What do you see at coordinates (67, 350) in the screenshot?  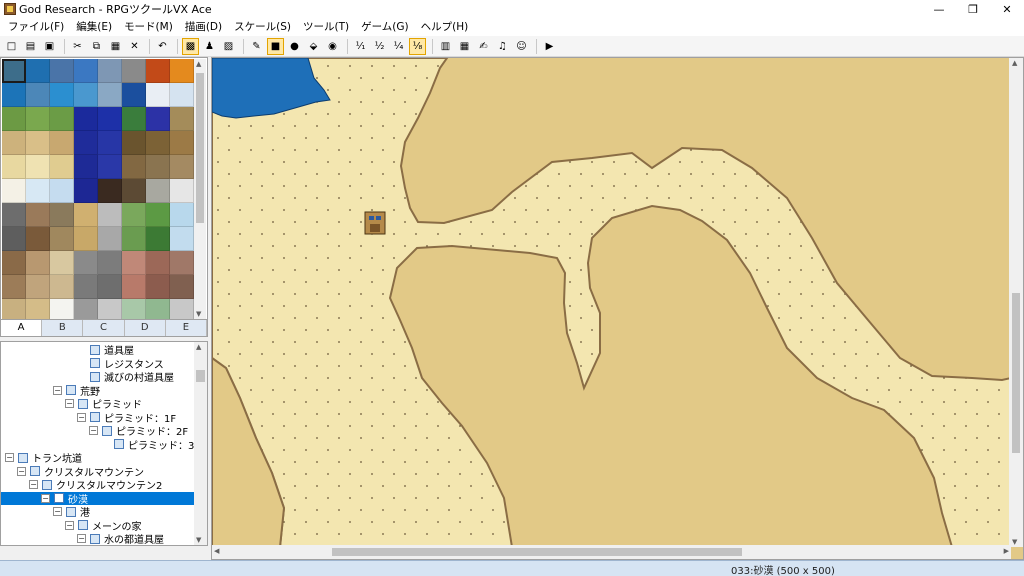 I see `map-tree-item: 道具屋` at bounding box center [67, 350].